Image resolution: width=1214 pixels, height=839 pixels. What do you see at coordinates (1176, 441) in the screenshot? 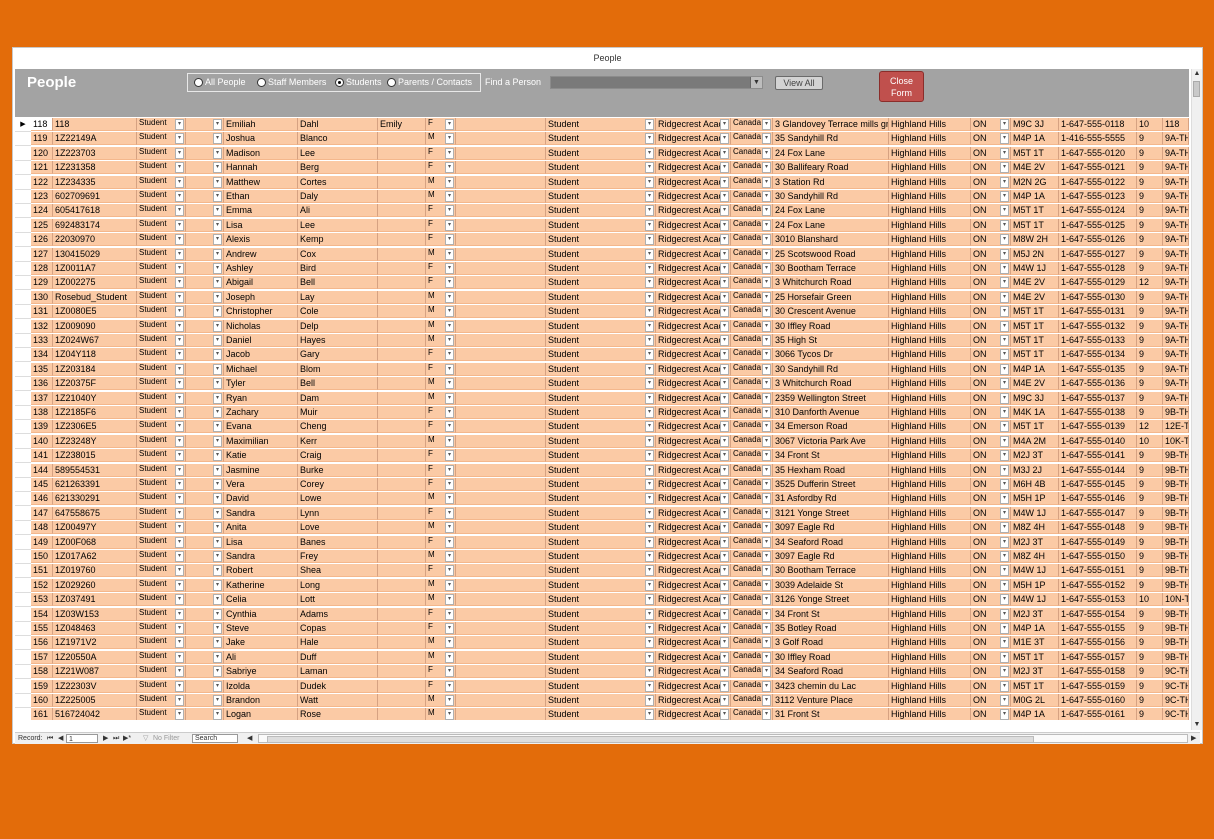
I see `cell-stu: 10K-T` at bounding box center [1176, 441].